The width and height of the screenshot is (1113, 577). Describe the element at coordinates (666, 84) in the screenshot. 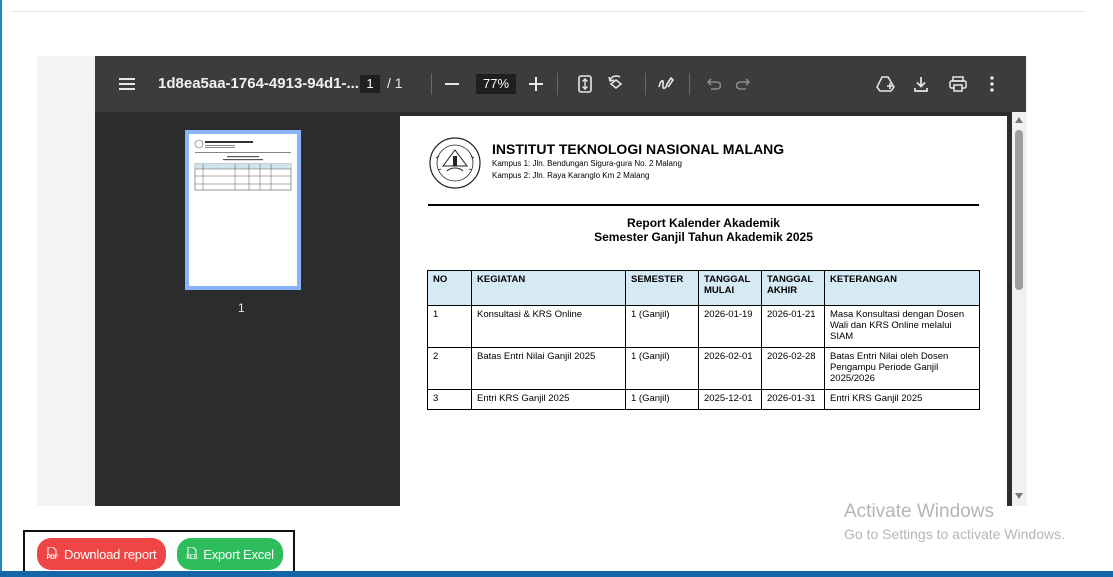

I see `annotate-icon` at that location.